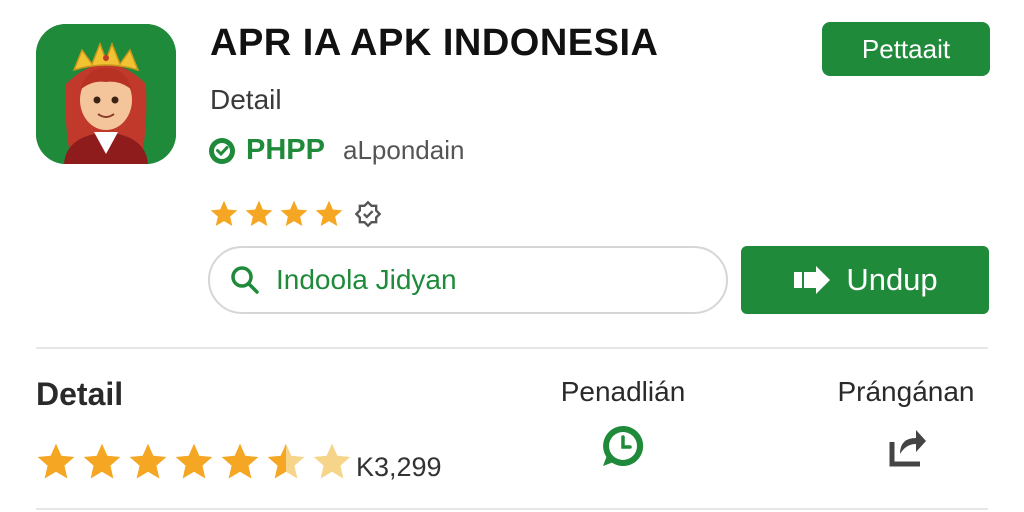 The width and height of the screenshot is (1024, 512). Describe the element at coordinates (907, 448) in the screenshot. I see `share-icon` at that location.